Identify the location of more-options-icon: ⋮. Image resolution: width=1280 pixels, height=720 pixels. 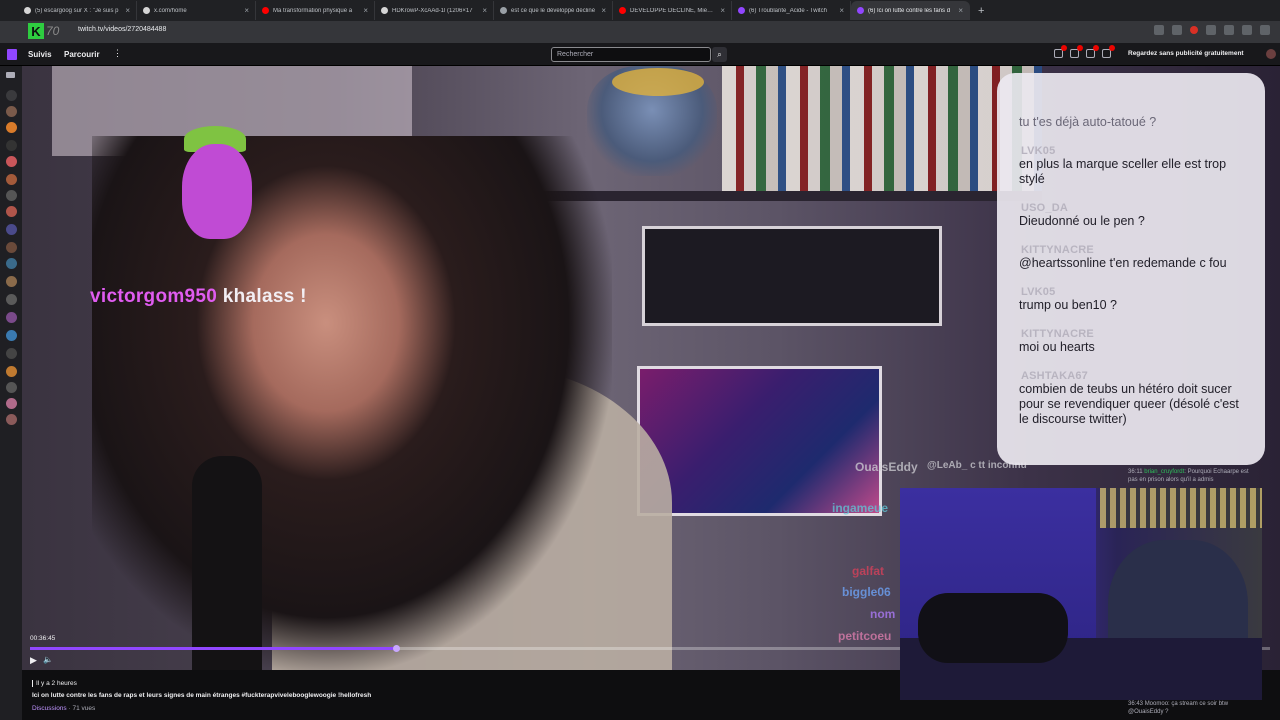
(117, 53).